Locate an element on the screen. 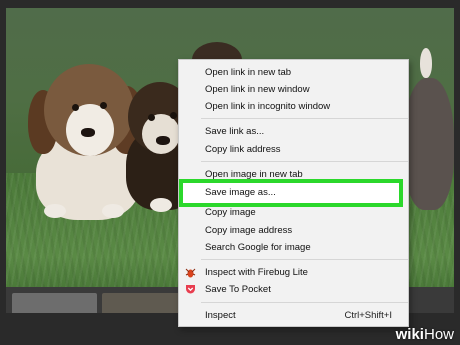  menu-item-open-link-new-tab: Open link in new tab is located at coordinates (293, 72).